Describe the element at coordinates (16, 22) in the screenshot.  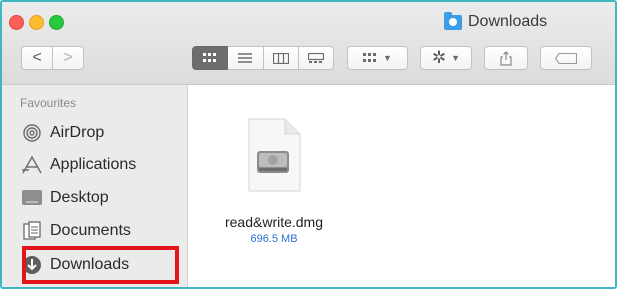
I see `close-window-button` at that location.